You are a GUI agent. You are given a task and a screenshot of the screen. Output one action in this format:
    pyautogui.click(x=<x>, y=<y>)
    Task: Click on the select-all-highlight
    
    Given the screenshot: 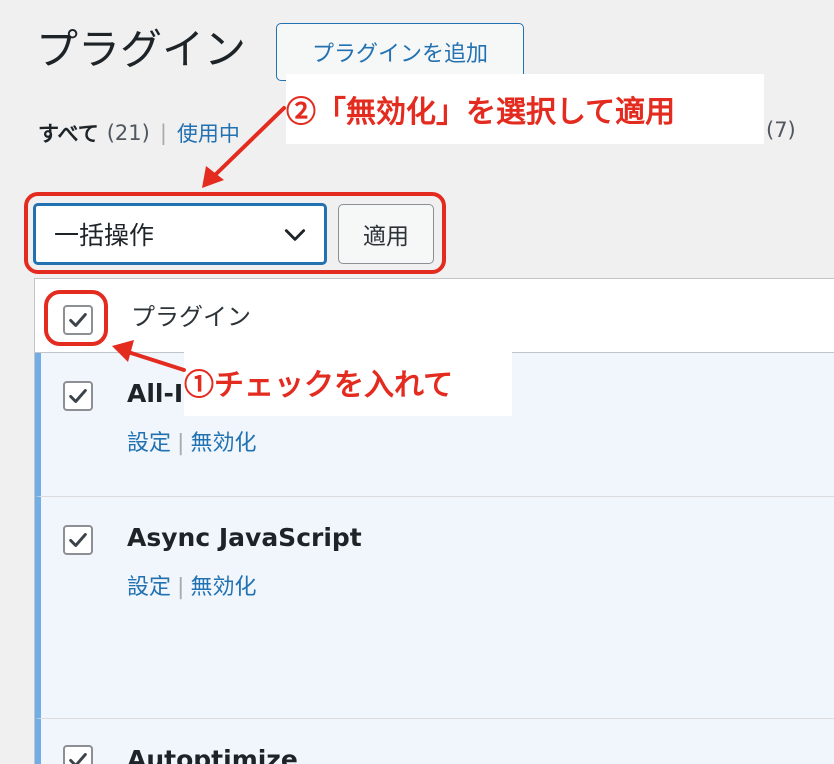 What is the action you would take?
    pyautogui.click(x=76, y=318)
    